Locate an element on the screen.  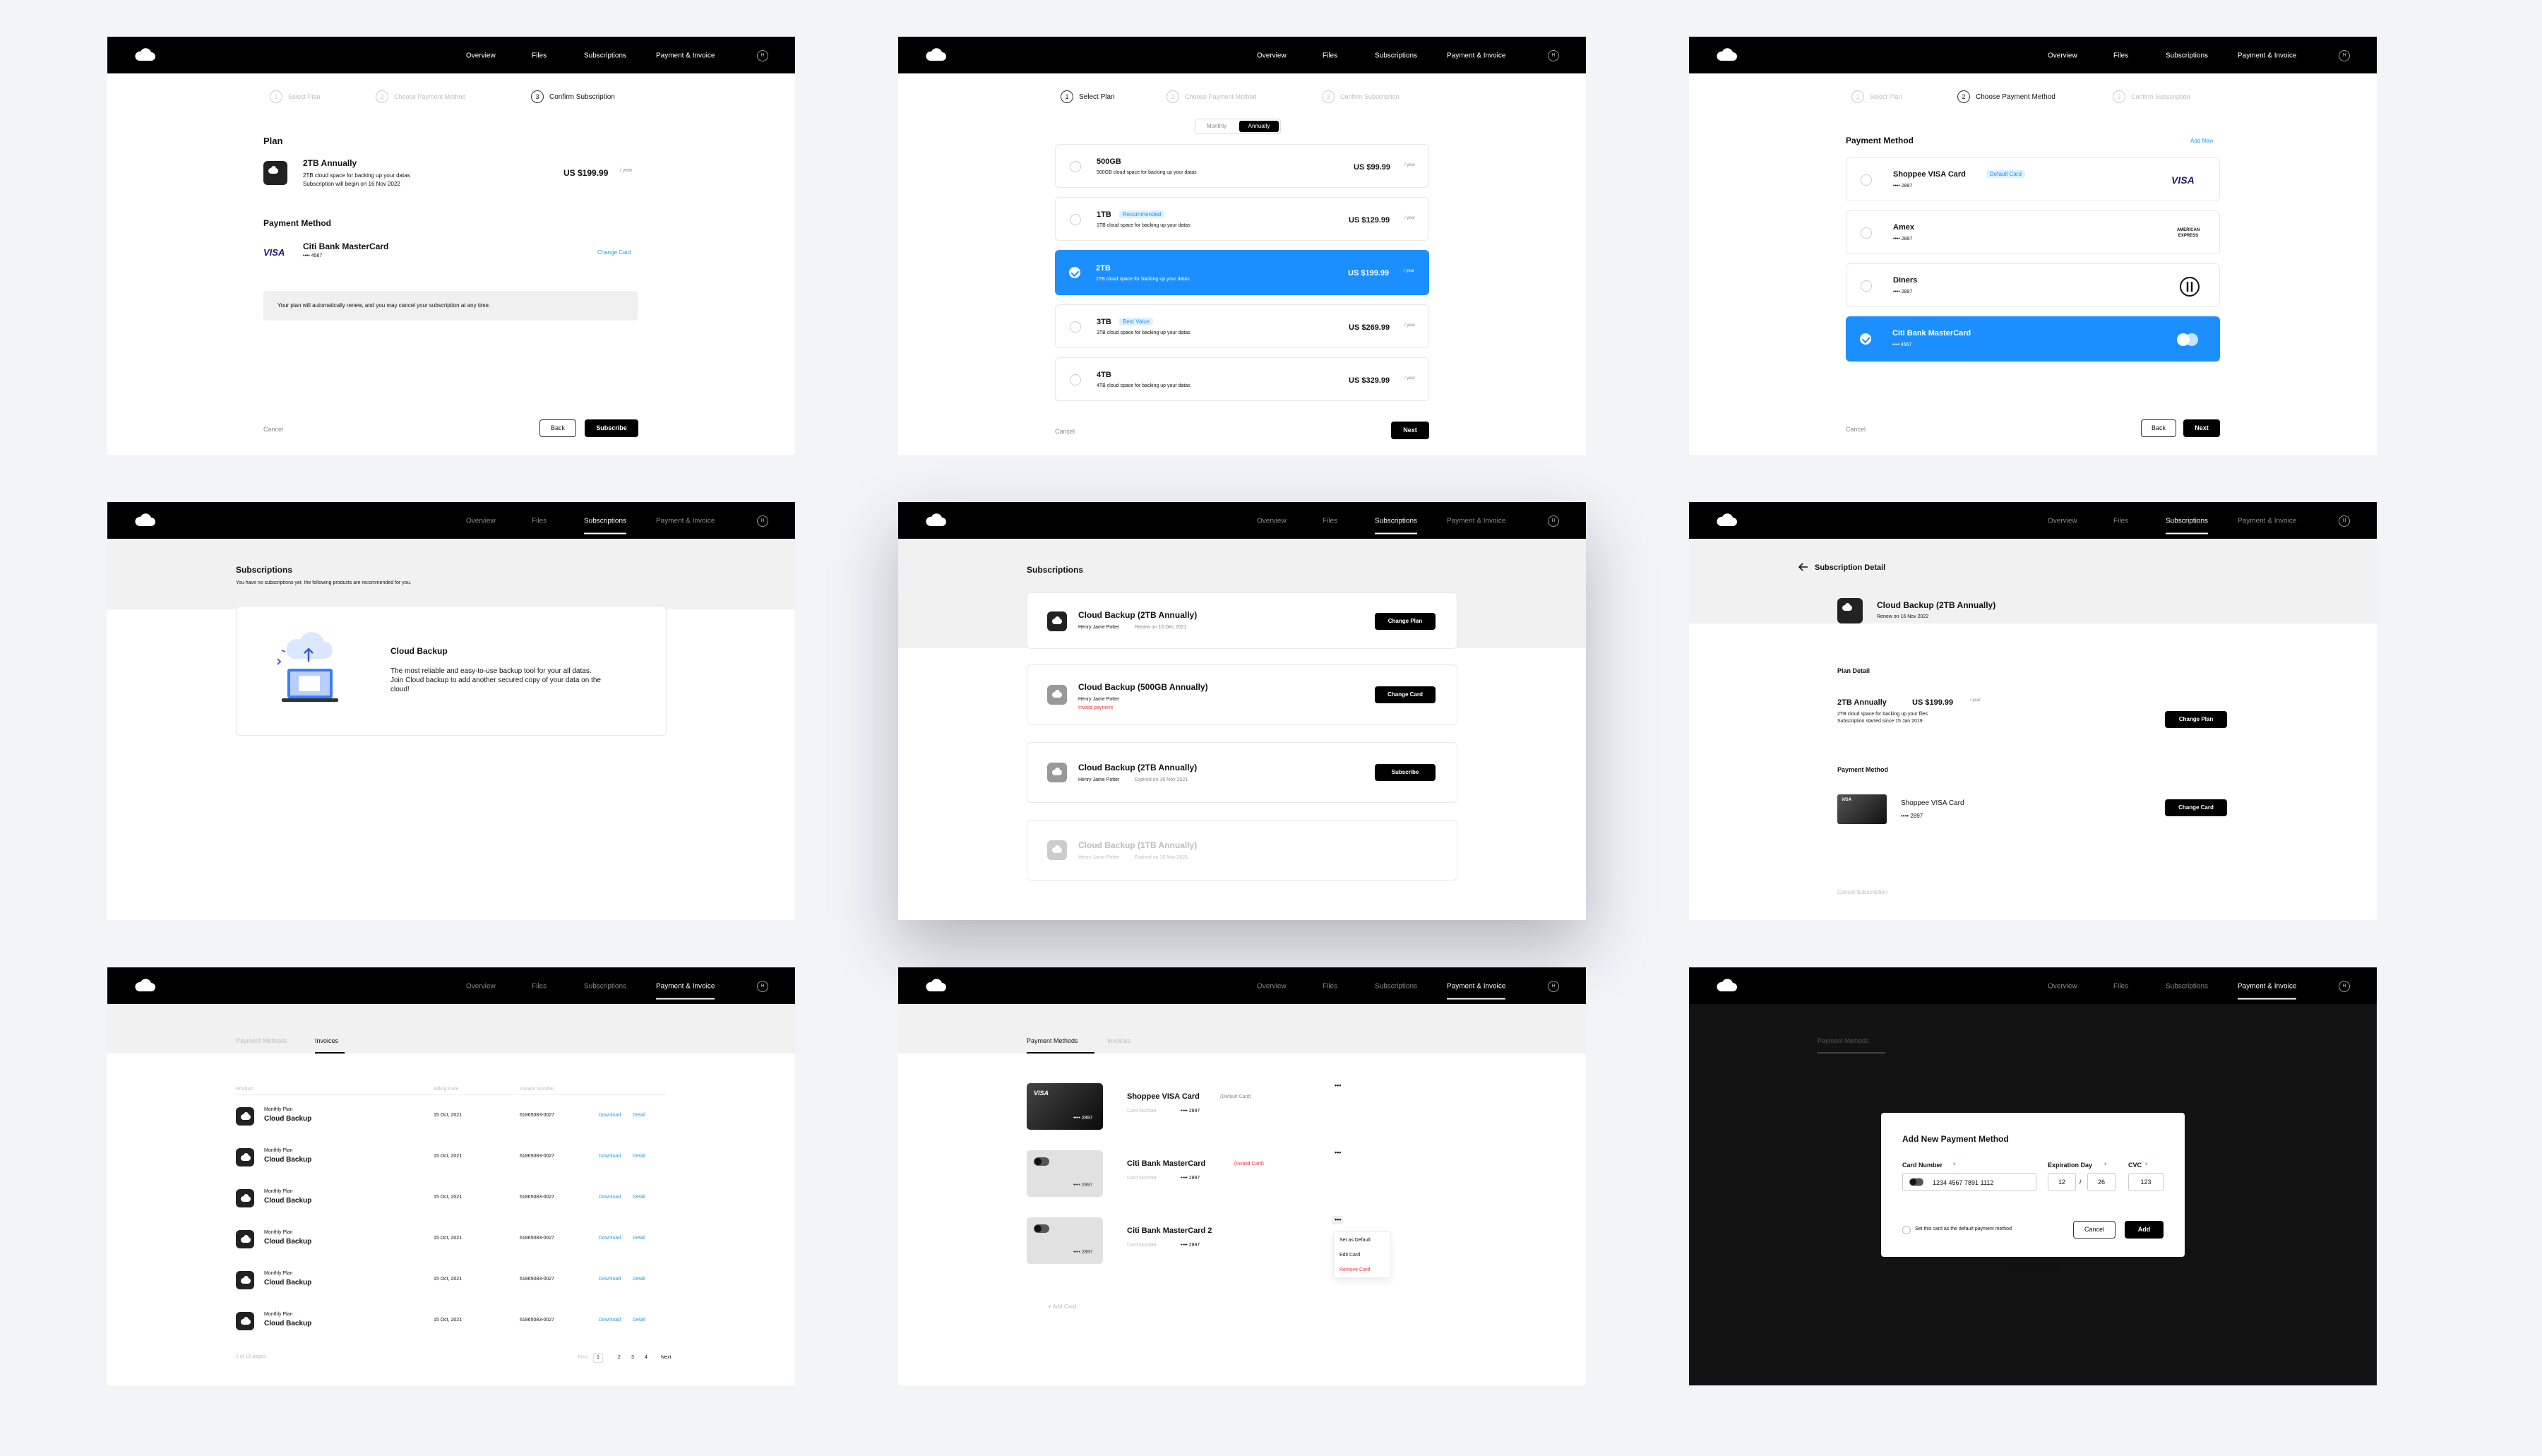
page-4: 4 is located at coordinates (646, 1357).